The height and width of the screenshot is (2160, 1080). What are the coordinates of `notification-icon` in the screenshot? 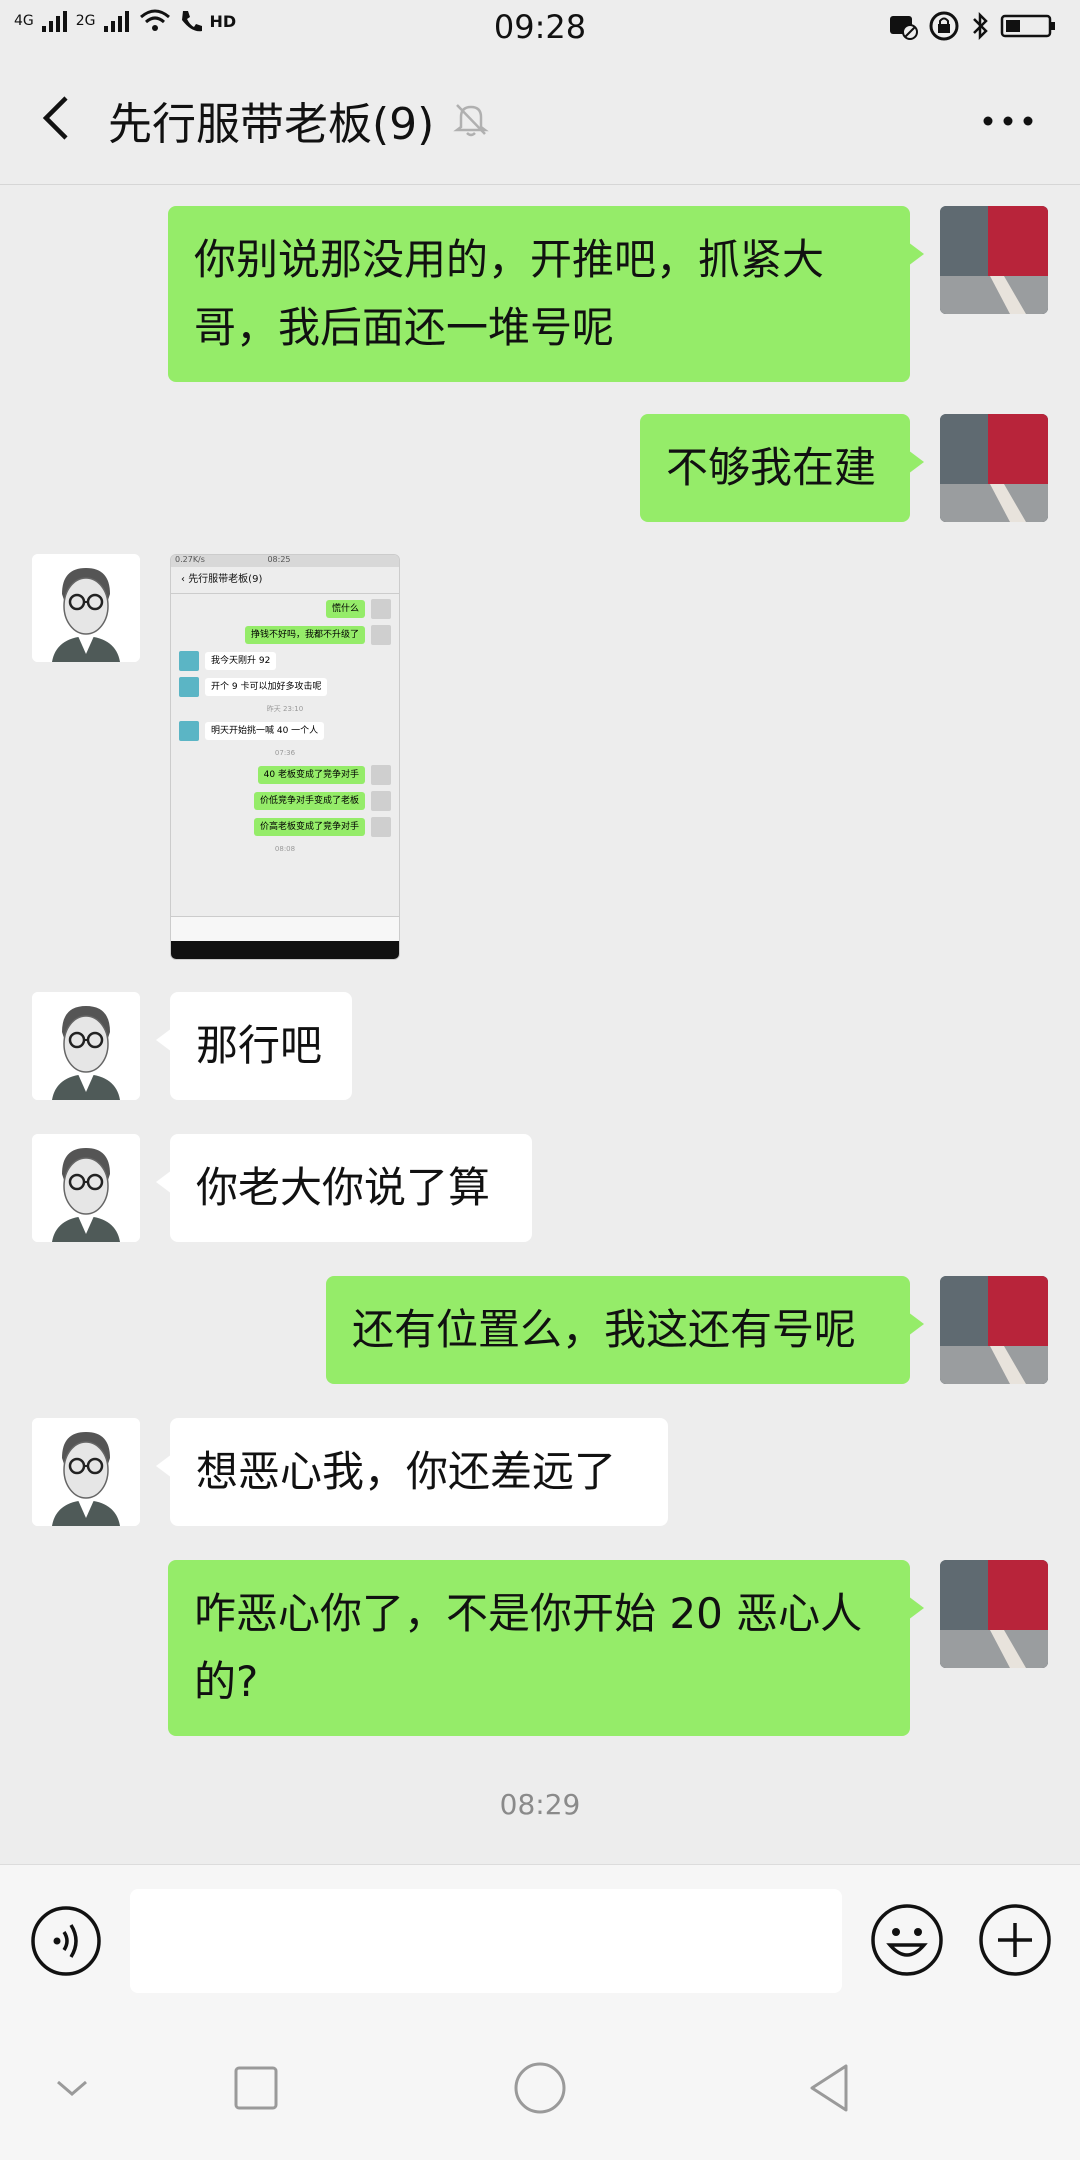 It's located at (904, 28).